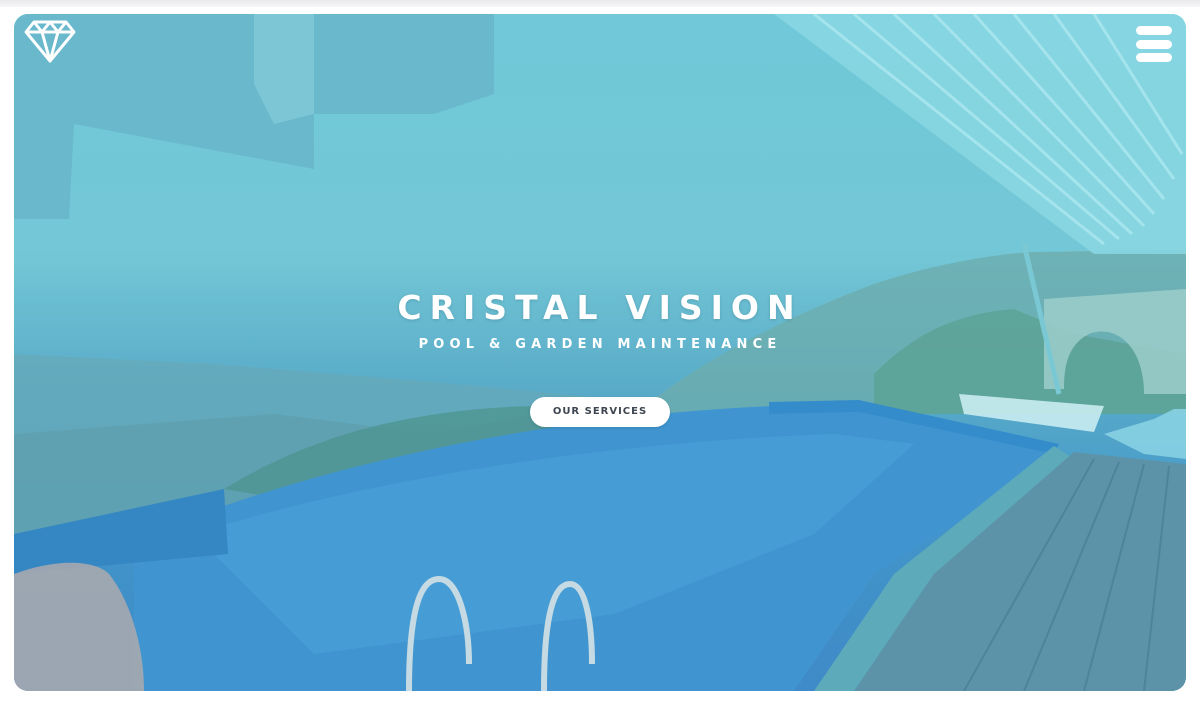 This screenshot has width=1200, height=713. What do you see at coordinates (50, 41) in the screenshot?
I see `diamond-icon` at bounding box center [50, 41].